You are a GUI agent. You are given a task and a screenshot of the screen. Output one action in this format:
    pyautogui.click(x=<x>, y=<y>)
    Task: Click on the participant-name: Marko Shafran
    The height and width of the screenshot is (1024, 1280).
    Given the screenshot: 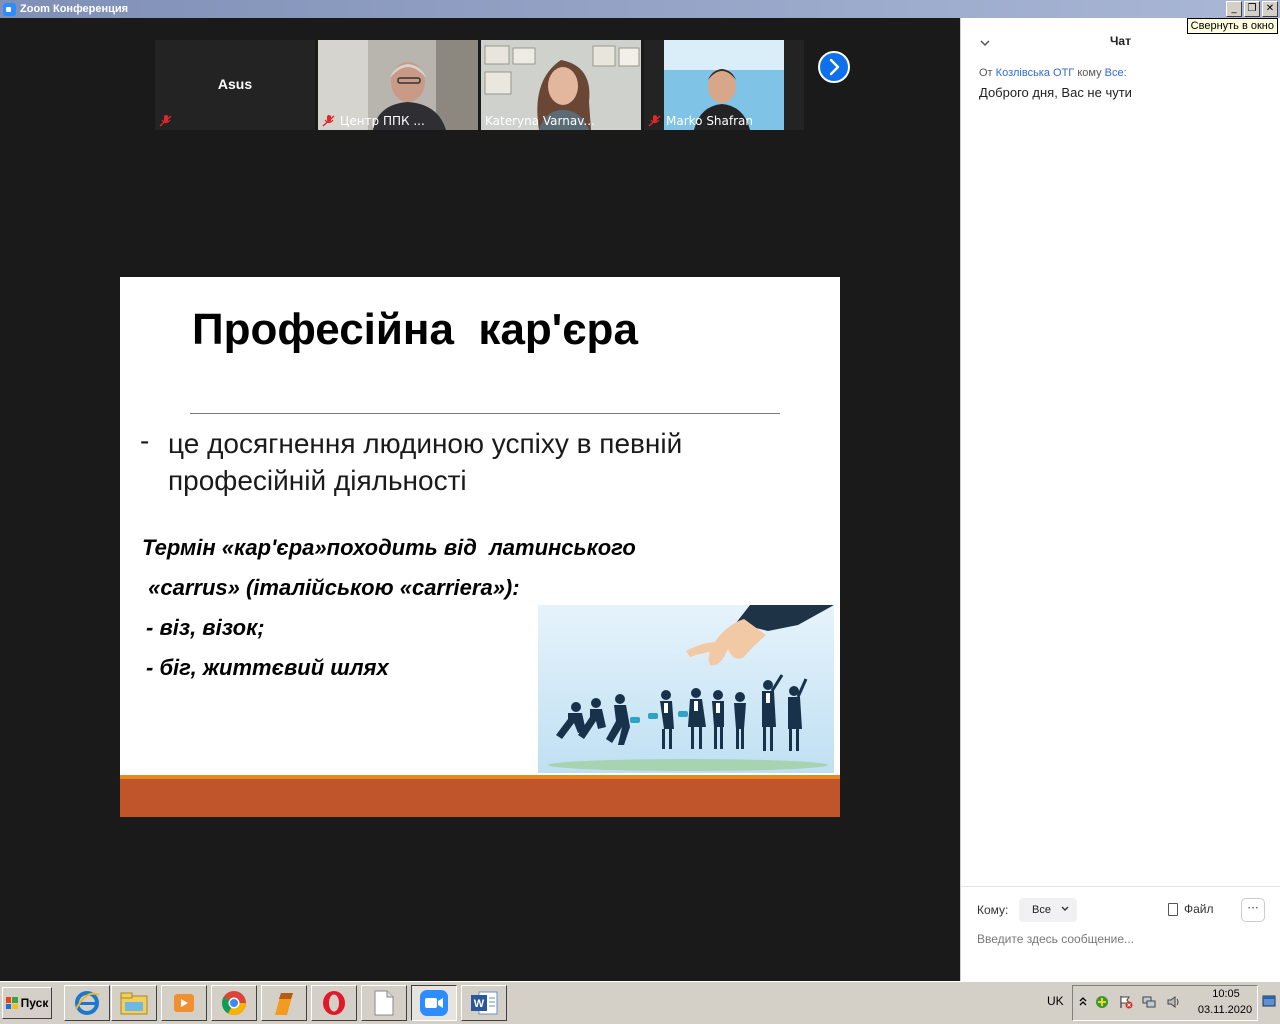 What is the action you would take?
    pyautogui.click(x=710, y=121)
    